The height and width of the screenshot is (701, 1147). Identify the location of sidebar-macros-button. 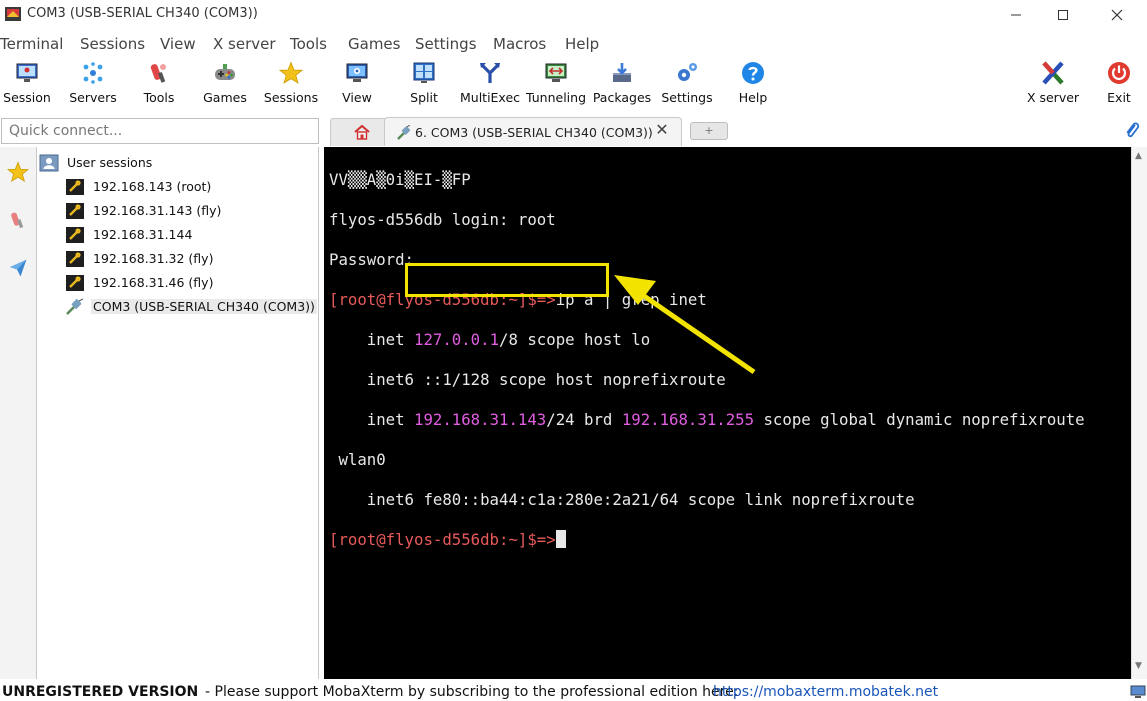
(18, 268).